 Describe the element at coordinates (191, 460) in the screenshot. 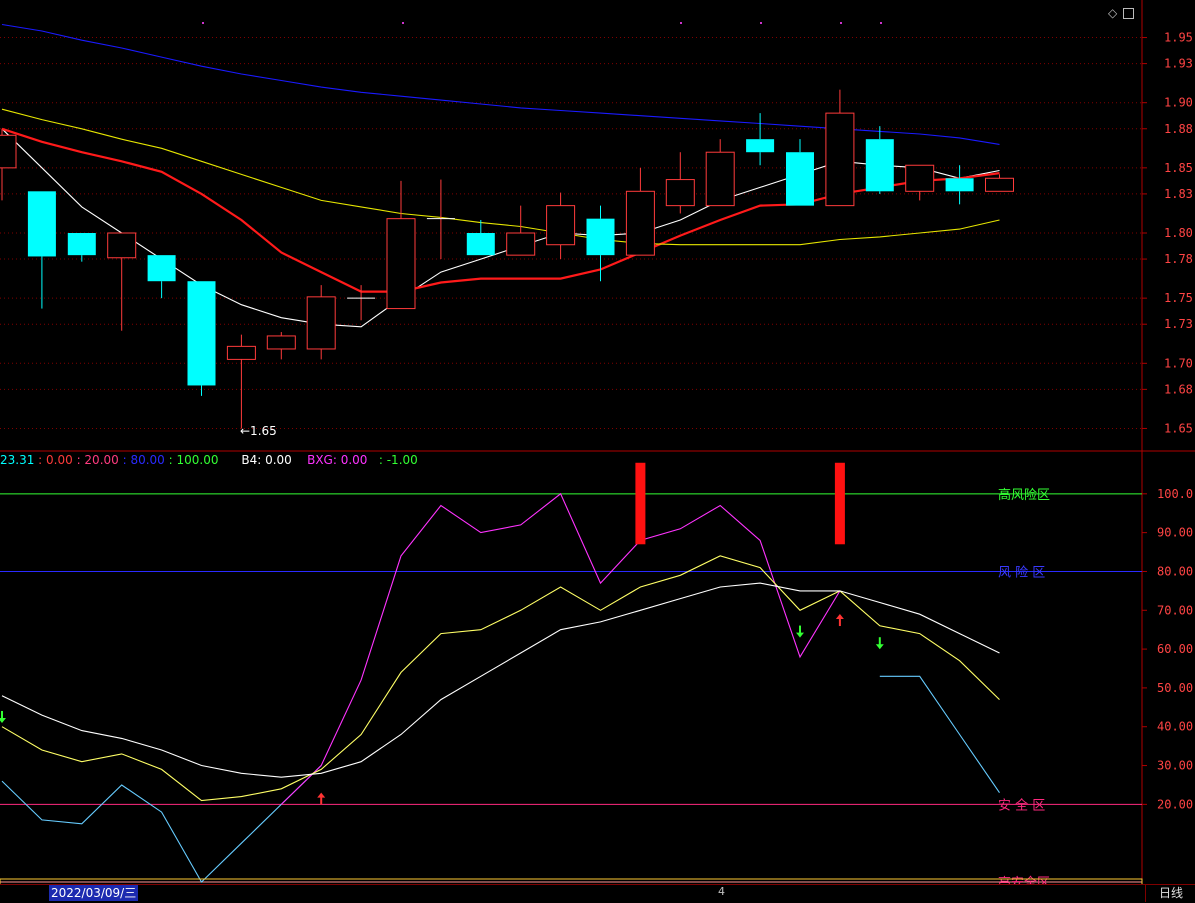

I see `legend-item: : 100.00` at that location.